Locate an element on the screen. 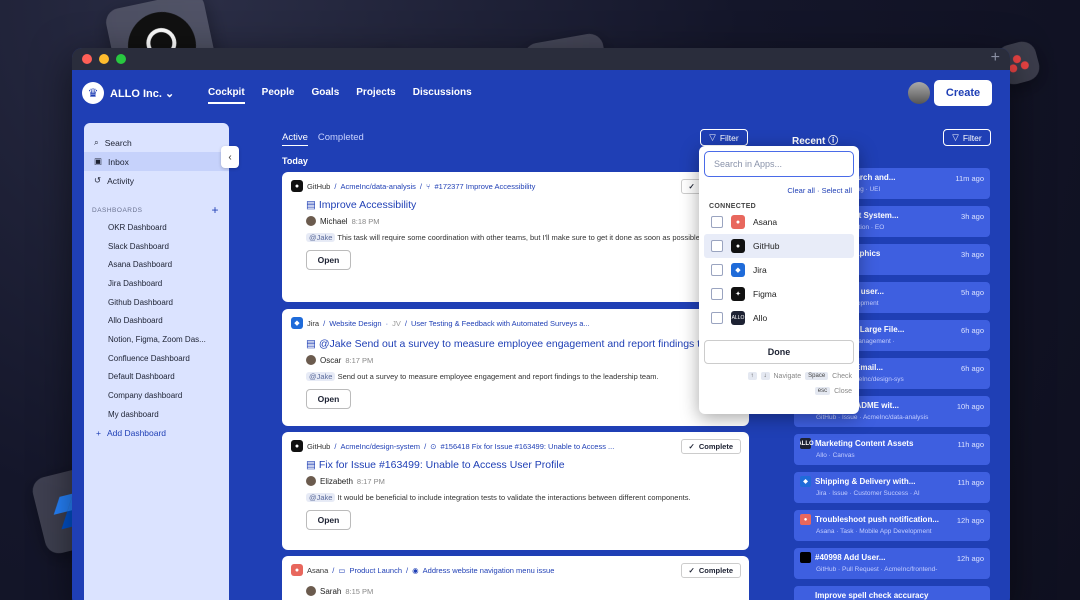  create-button: Create is located at coordinates (963, 93).